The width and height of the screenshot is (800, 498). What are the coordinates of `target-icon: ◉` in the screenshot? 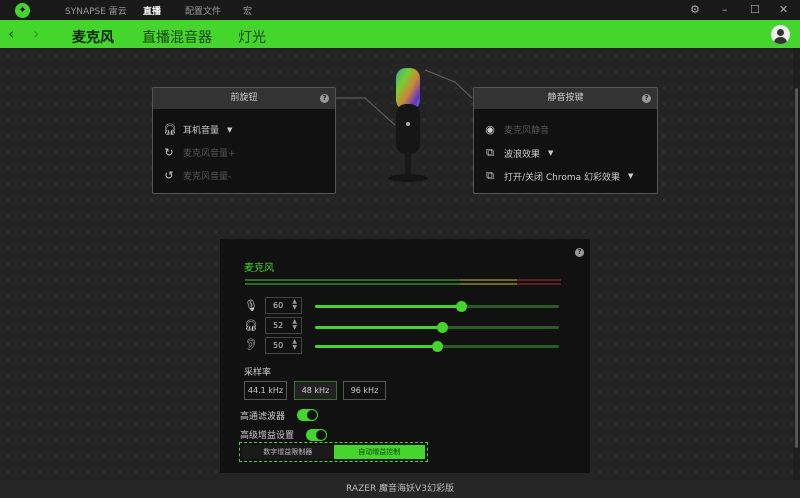 It's located at (490, 129).